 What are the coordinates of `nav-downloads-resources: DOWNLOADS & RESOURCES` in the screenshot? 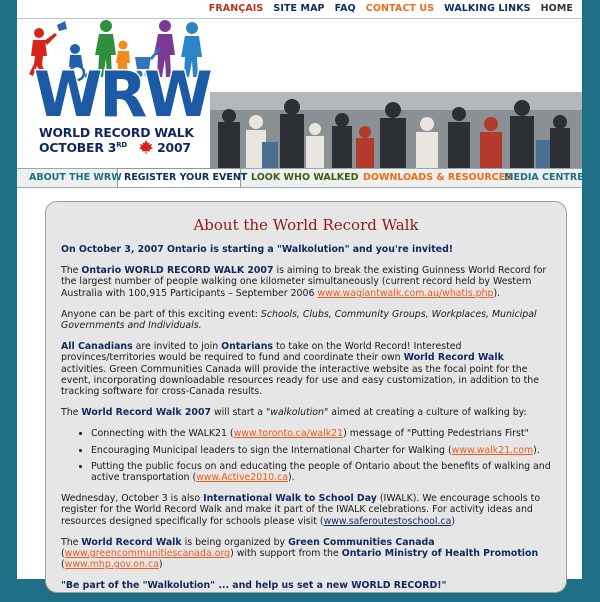 It's located at (437, 177).